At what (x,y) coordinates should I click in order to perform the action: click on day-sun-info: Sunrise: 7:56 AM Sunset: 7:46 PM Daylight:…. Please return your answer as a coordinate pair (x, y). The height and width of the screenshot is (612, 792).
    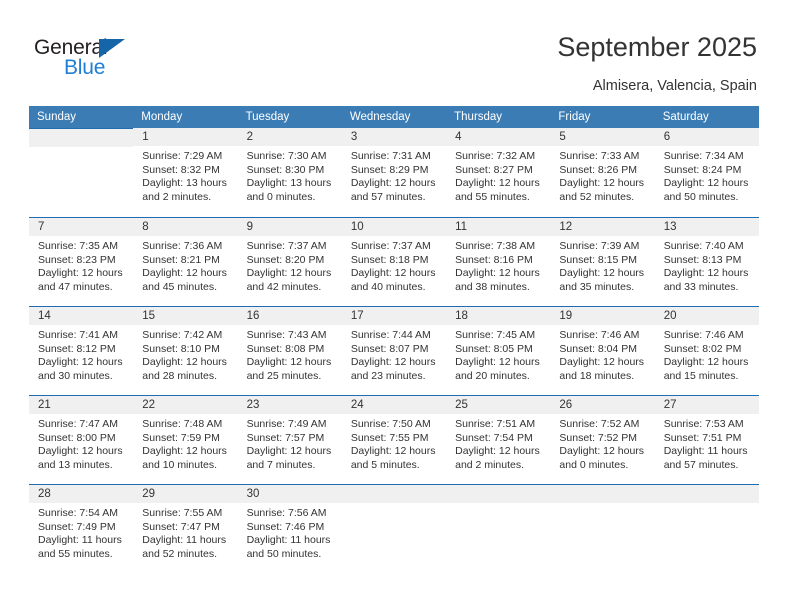
    Looking at the image, I should click on (290, 532).